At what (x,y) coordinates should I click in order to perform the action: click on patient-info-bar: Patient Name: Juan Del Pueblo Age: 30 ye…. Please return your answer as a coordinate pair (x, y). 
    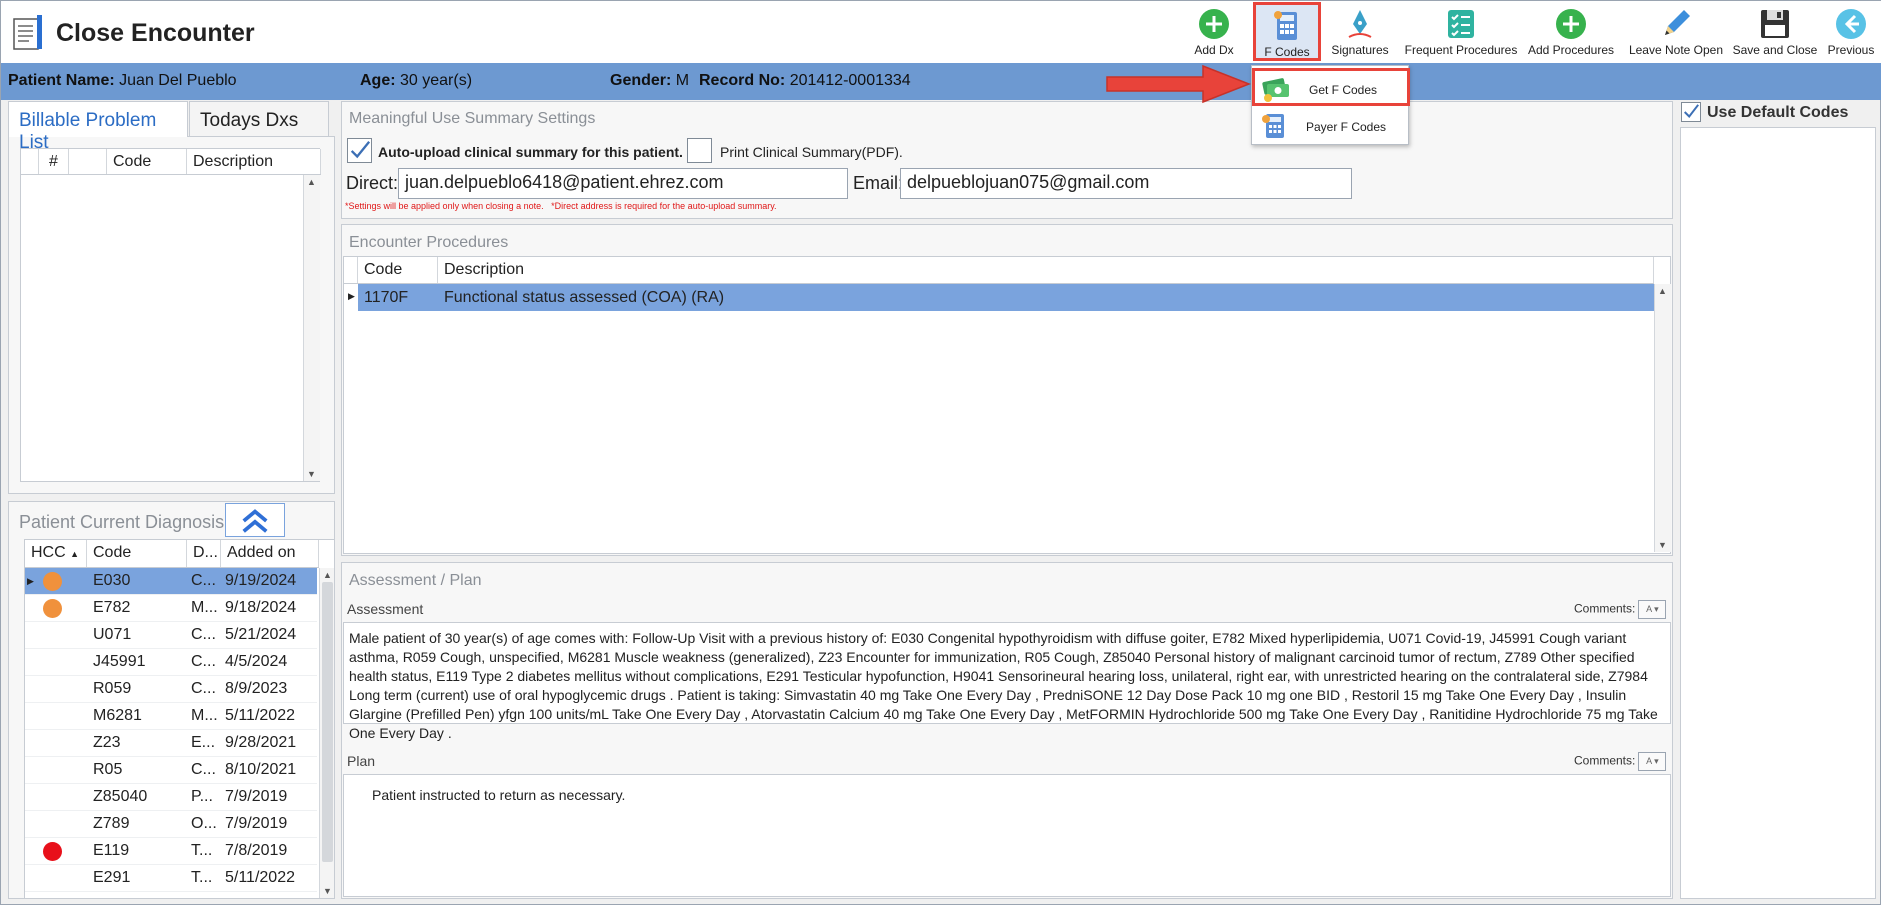
    Looking at the image, I should click on (941, 81).